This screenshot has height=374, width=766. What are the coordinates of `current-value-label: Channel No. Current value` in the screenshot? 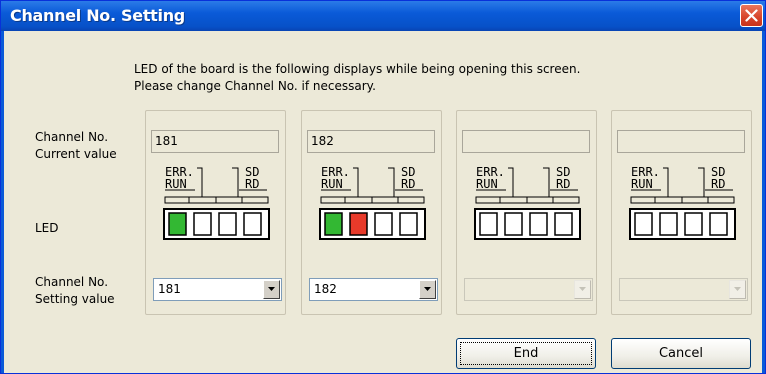 It's located at (76, 146).